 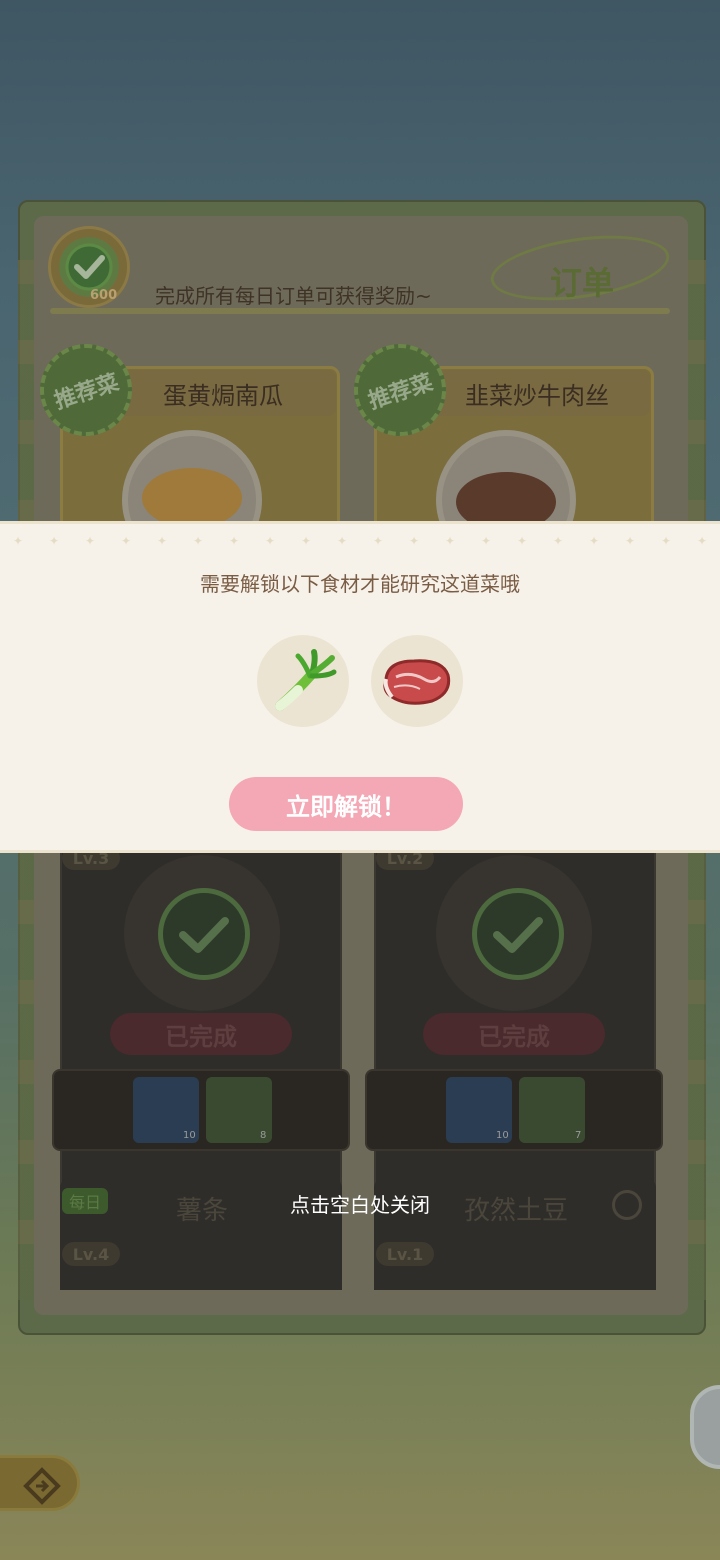 What do you see at coordinates (537, 393) in the screenshot?
I see `dish-name-2: 韭菜炒牛肉丝` at bounding box center [537, 393].